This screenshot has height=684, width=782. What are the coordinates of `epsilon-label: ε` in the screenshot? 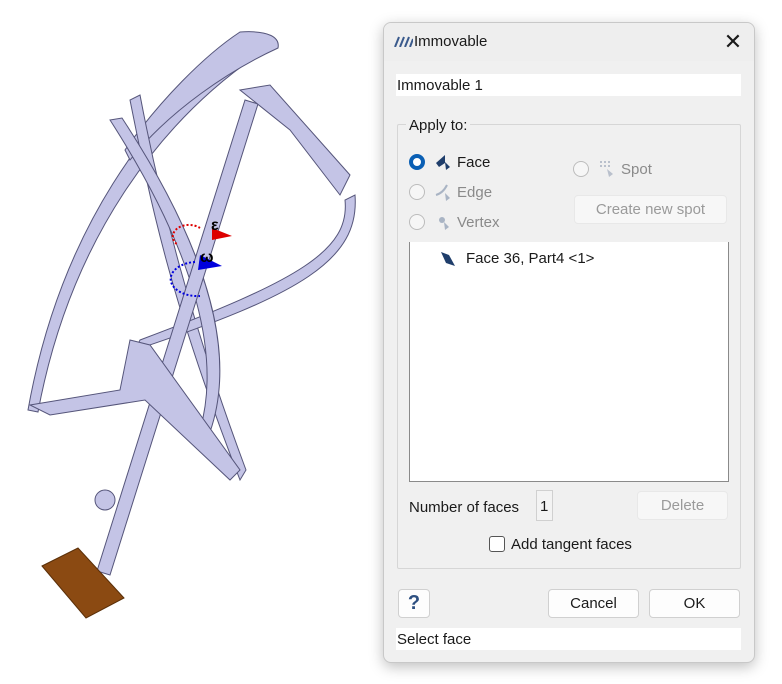 It's located at (215, 225).